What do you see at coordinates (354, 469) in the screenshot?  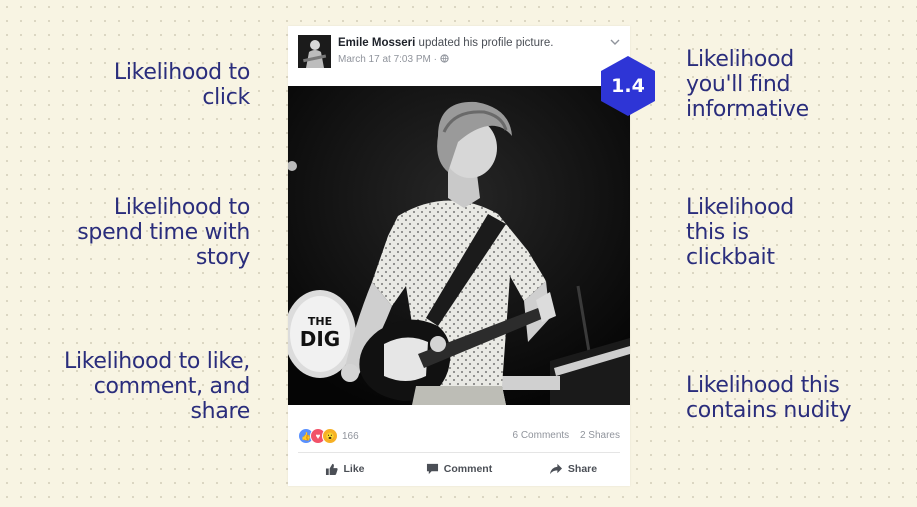 I see `like-label: Like` at bounding box center [354, 469].